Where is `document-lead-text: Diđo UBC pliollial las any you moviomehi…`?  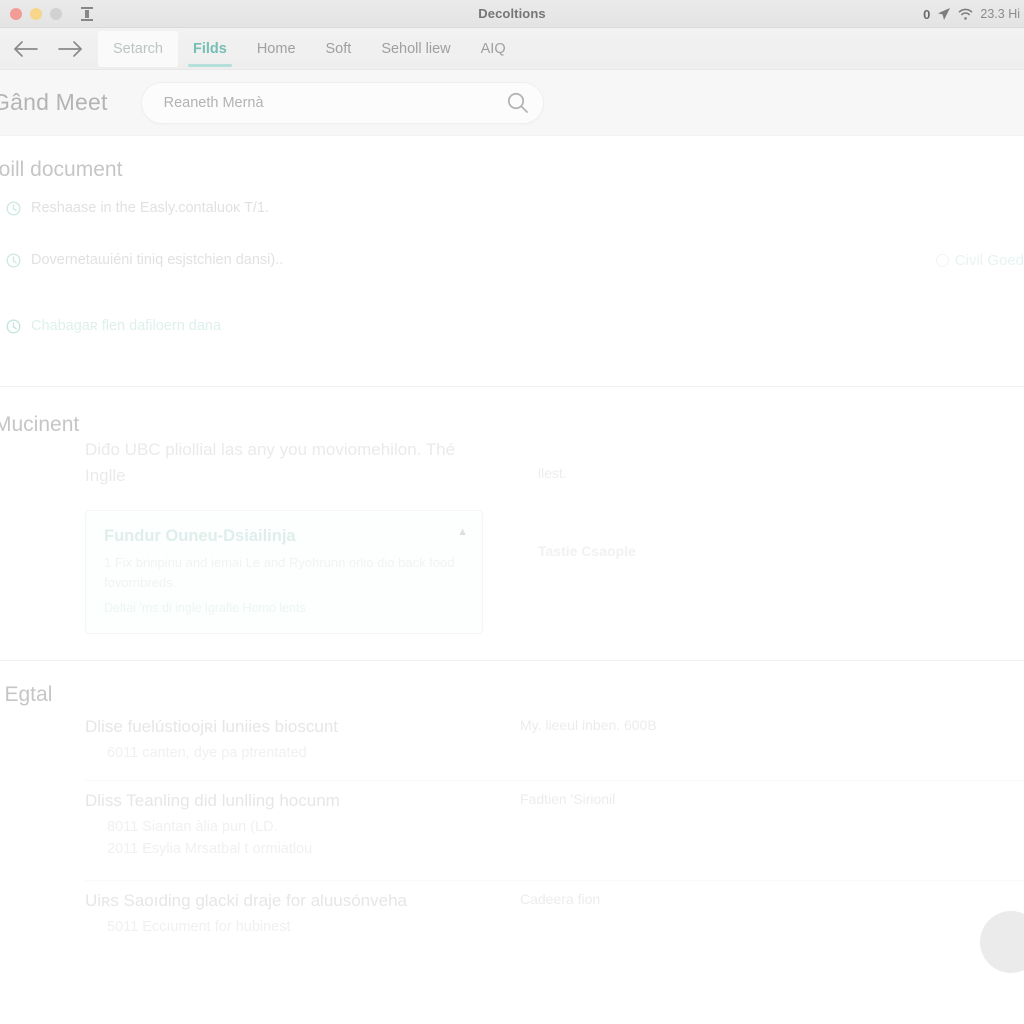 document-lead-text: Diđo UBC pliollial las any you moviomehi… is located at coordinates (270, 463).